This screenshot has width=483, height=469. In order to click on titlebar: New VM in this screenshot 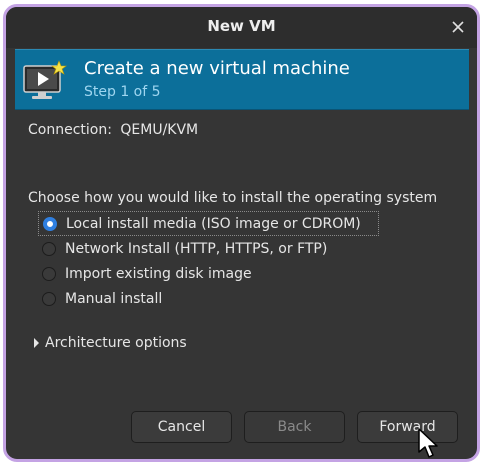, I will do `click(241, 27)`.